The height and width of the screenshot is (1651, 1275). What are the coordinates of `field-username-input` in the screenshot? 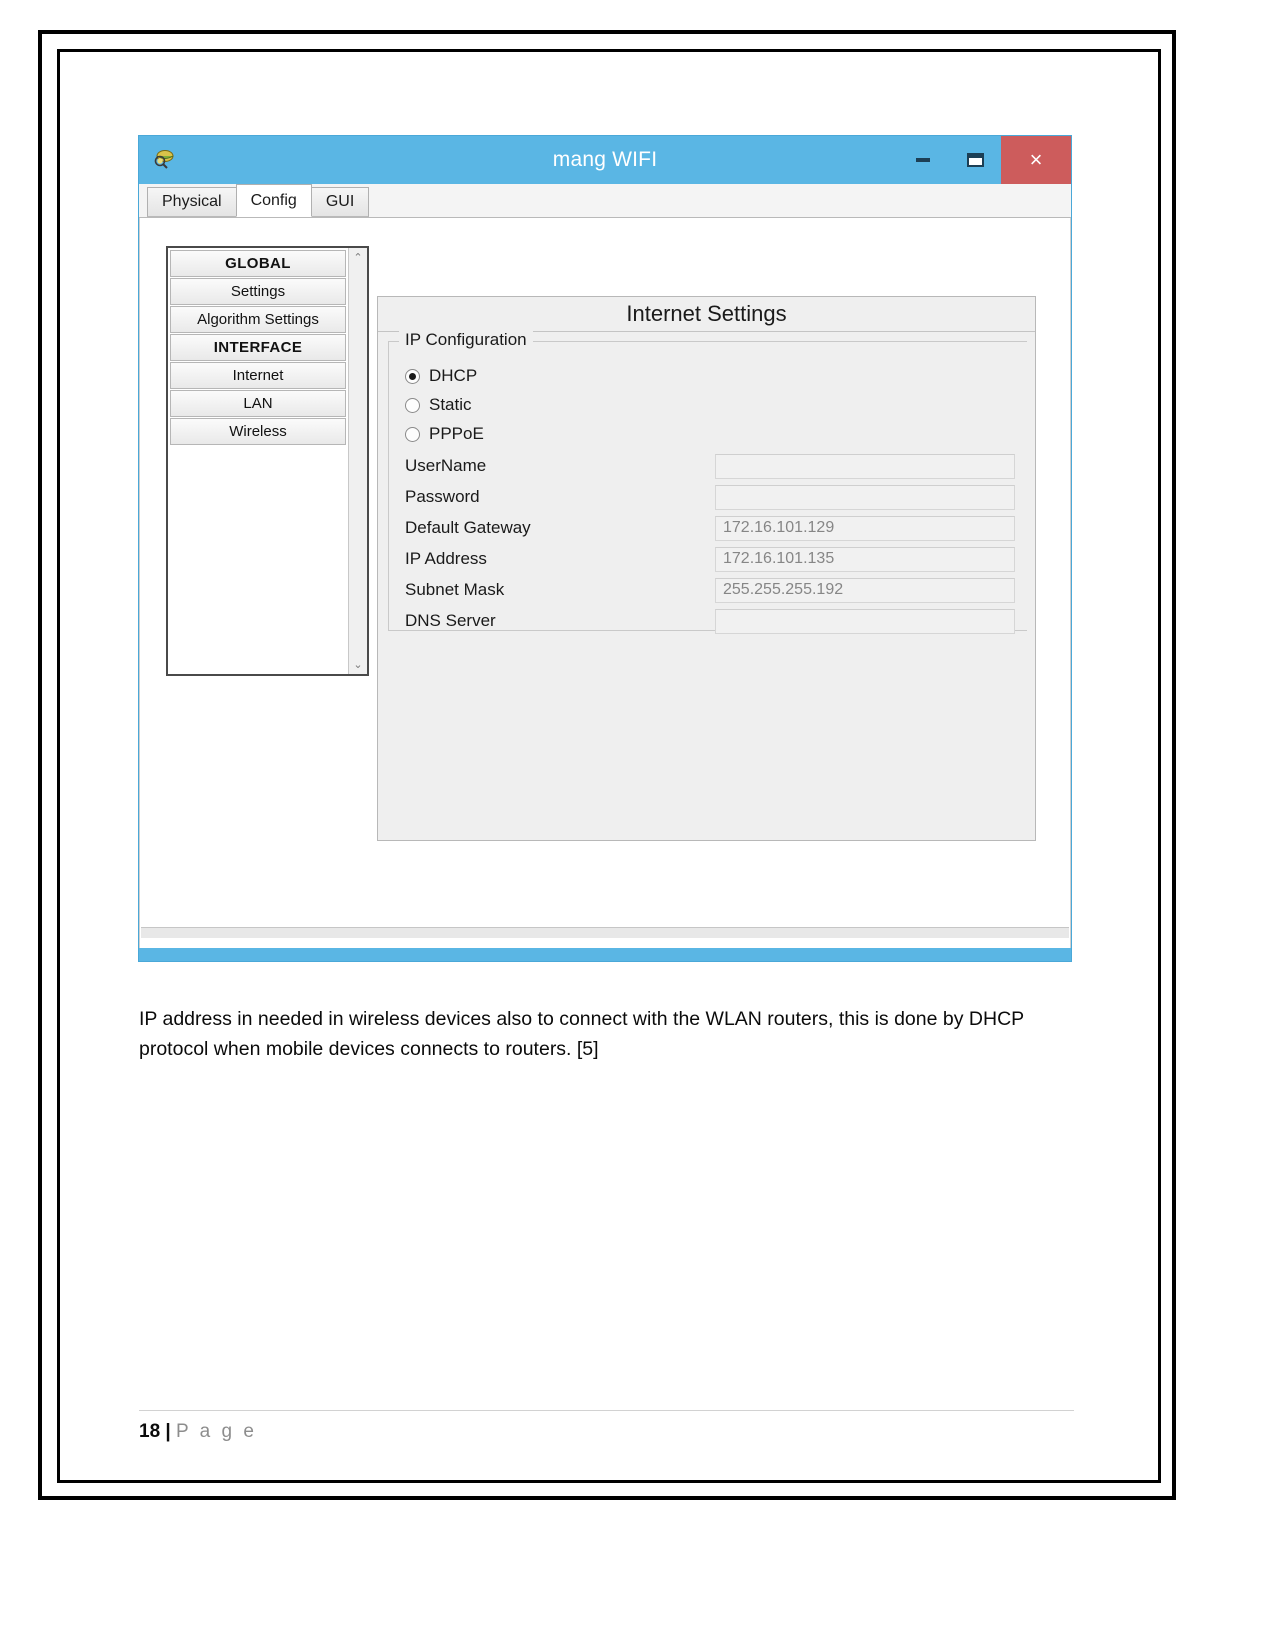 It's located at (865, 466).